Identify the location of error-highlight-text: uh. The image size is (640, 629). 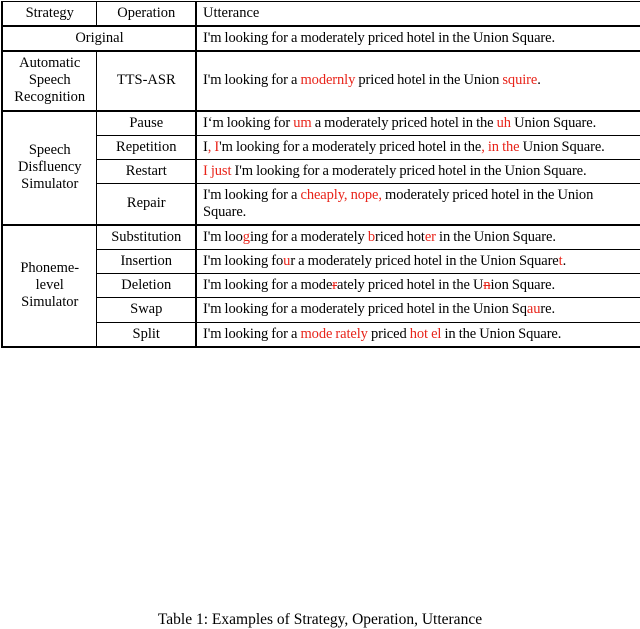
(503, 122).